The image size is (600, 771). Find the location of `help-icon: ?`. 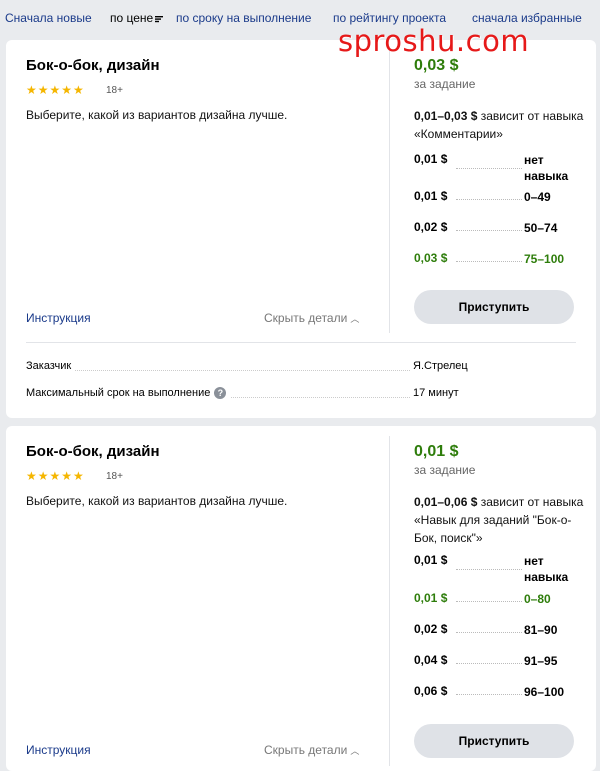

help-icon: ? is located at coordinates (220, 393).